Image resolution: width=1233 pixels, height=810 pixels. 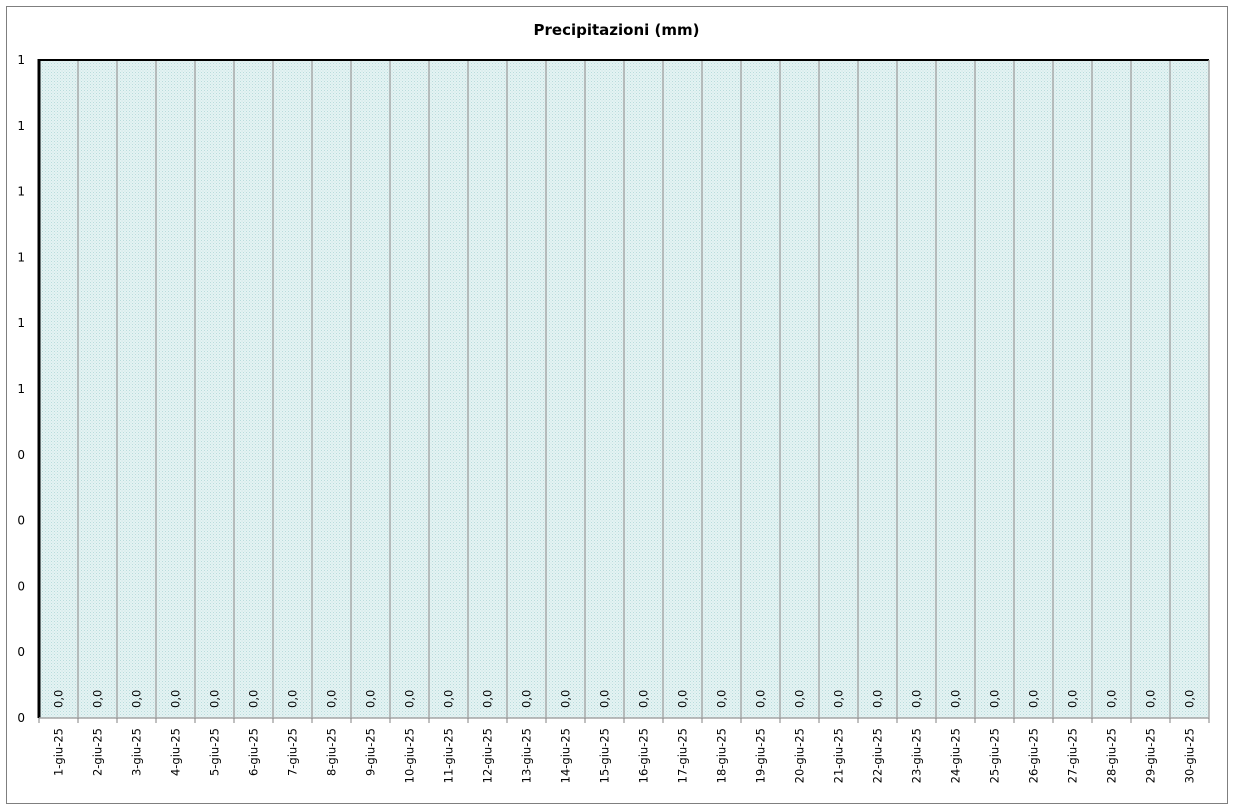 I want to click on x-tick-label: 16-giu-25, so click(x=644, y=755).